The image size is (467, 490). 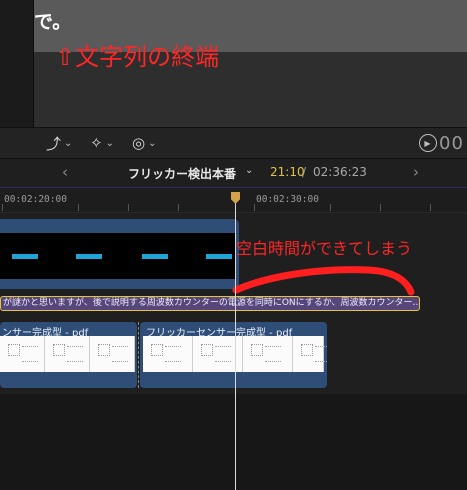 I want to click on ruler-label: 00:02:30:00, so click(x=287, y=199).